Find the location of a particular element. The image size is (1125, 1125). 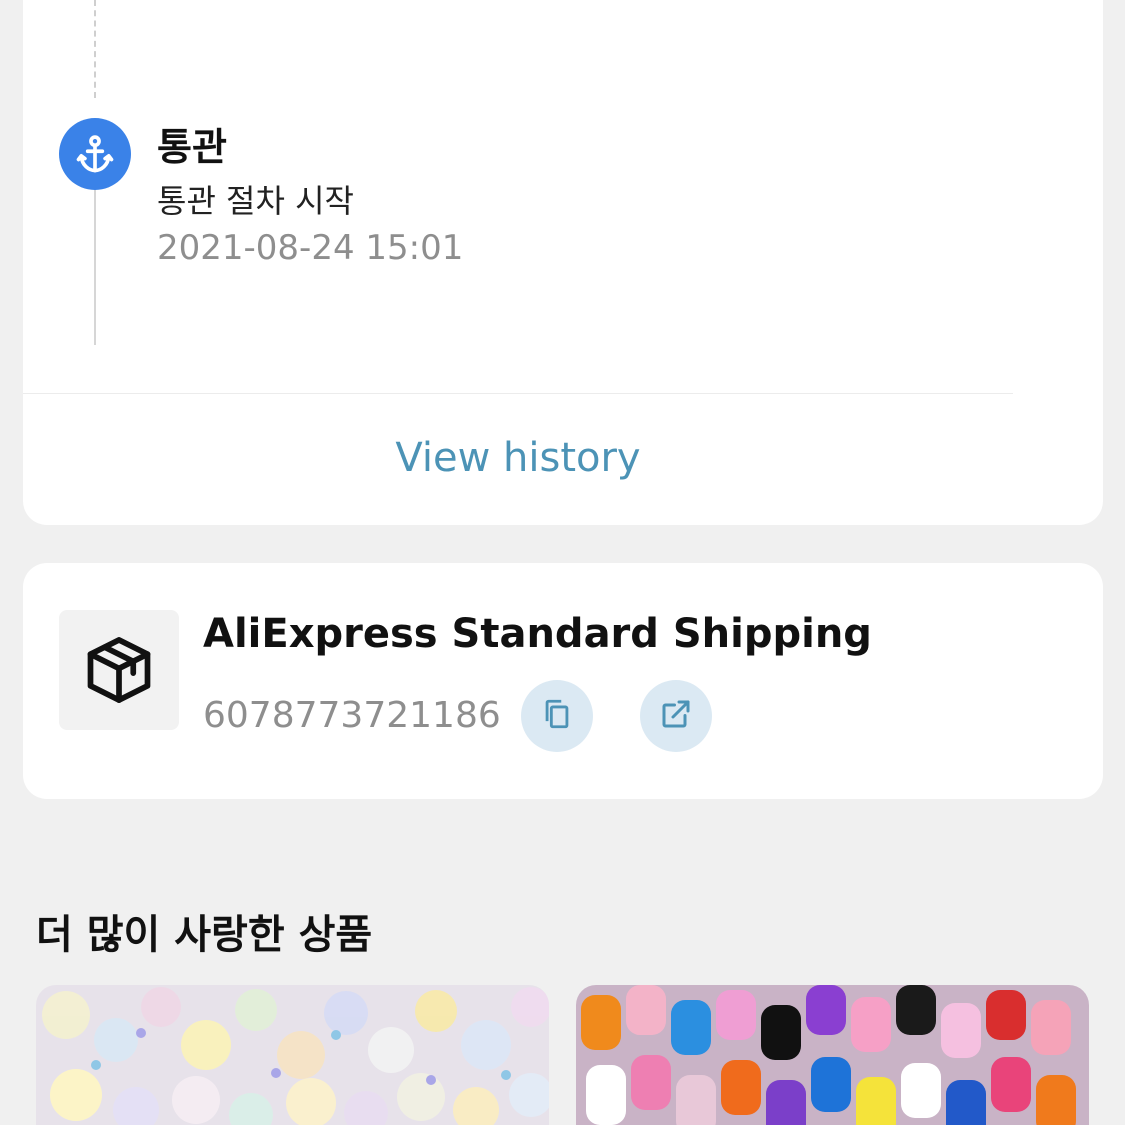

event-timestamp: 2021-08-24 15:01 is located at coordinates (310, 248).